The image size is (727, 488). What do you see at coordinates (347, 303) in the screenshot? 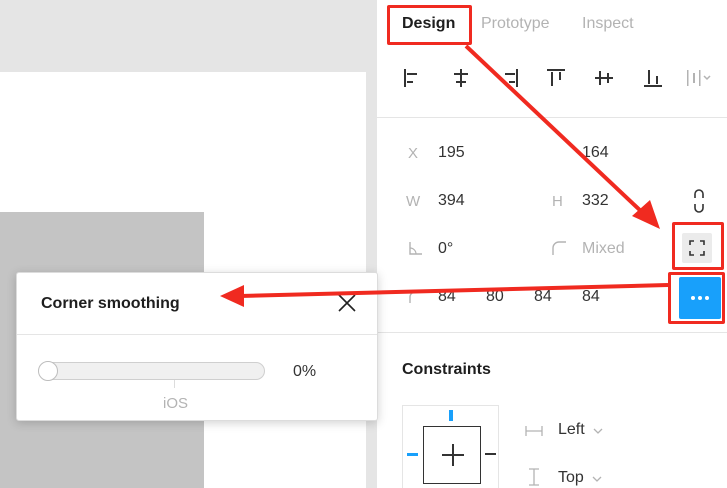
I see `close-icon` at bounding box center [347, 303].